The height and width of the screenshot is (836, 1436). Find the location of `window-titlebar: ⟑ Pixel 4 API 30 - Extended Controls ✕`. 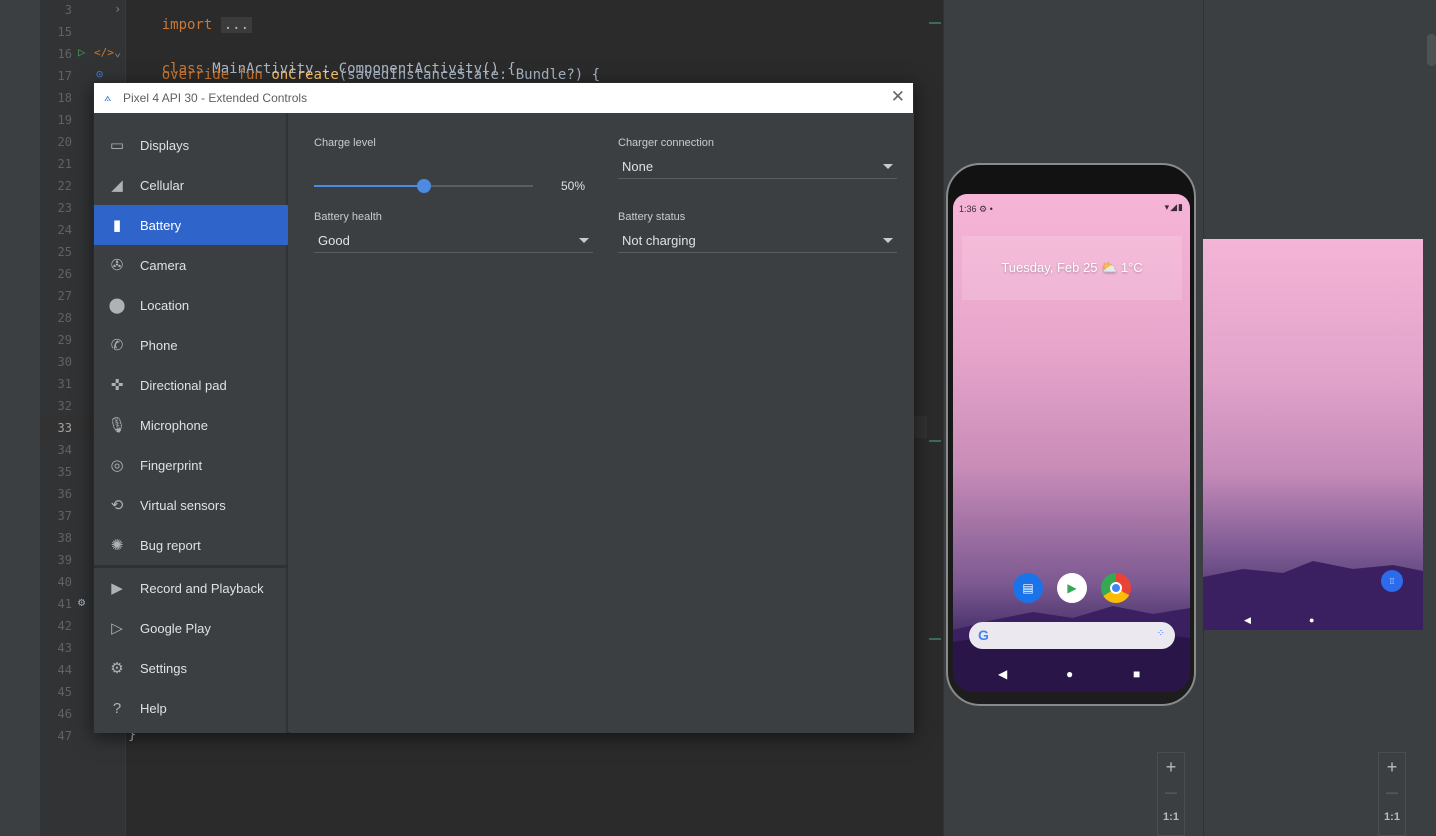

window-titlebar: ⟑ Pixel 4 API 30 - Extended Controls ✕ is located at coordinates (503, 98).